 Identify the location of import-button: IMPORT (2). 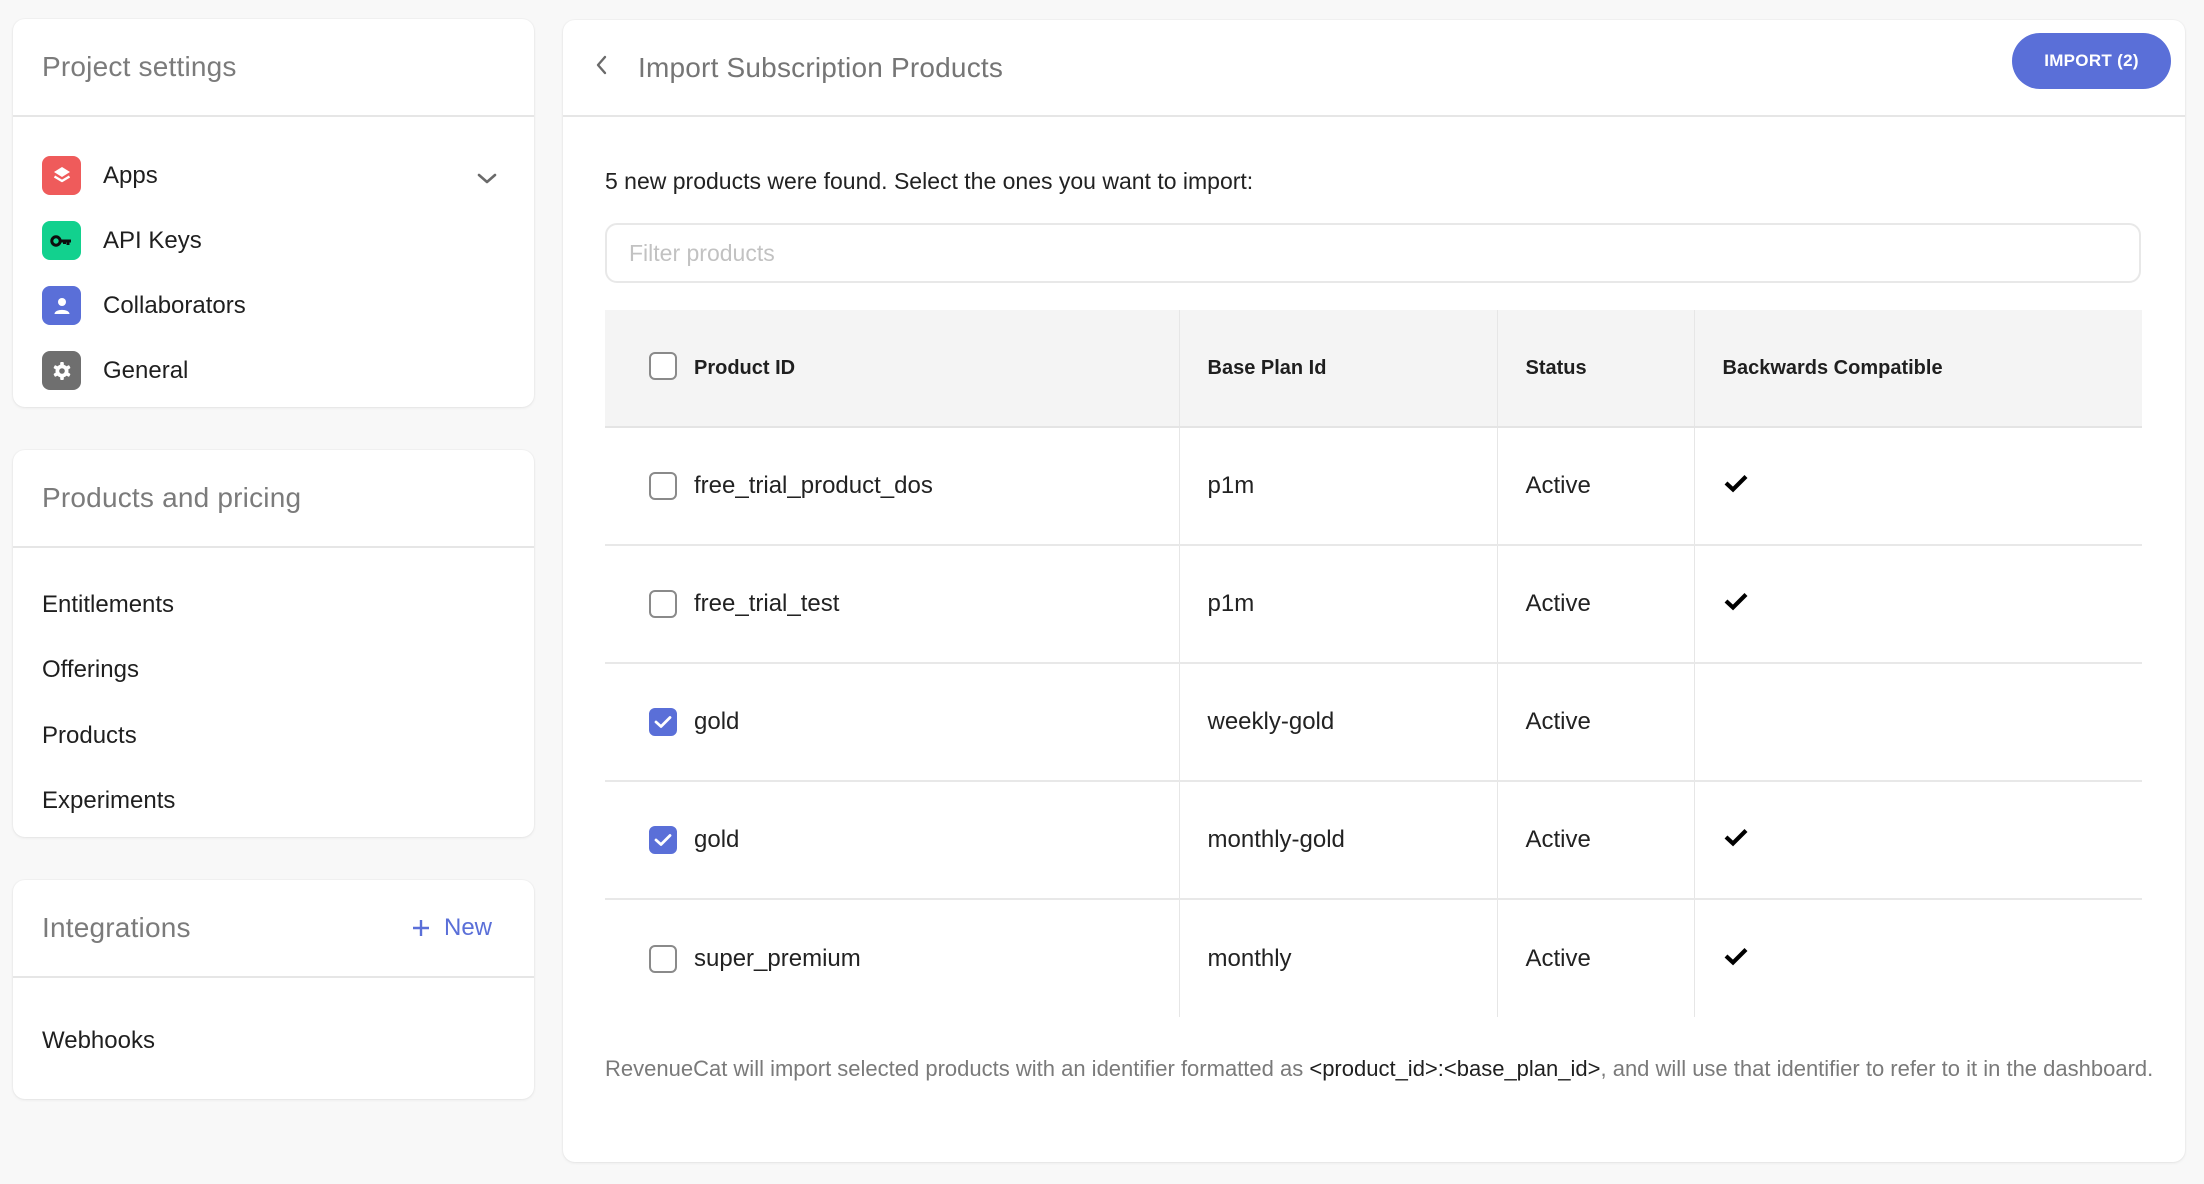
(2091, 61).